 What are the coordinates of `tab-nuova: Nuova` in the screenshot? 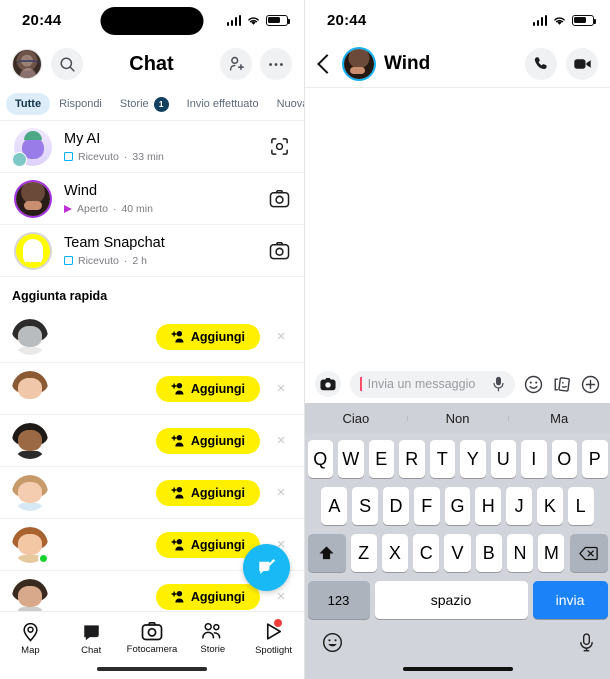 It's located at (286, 104).